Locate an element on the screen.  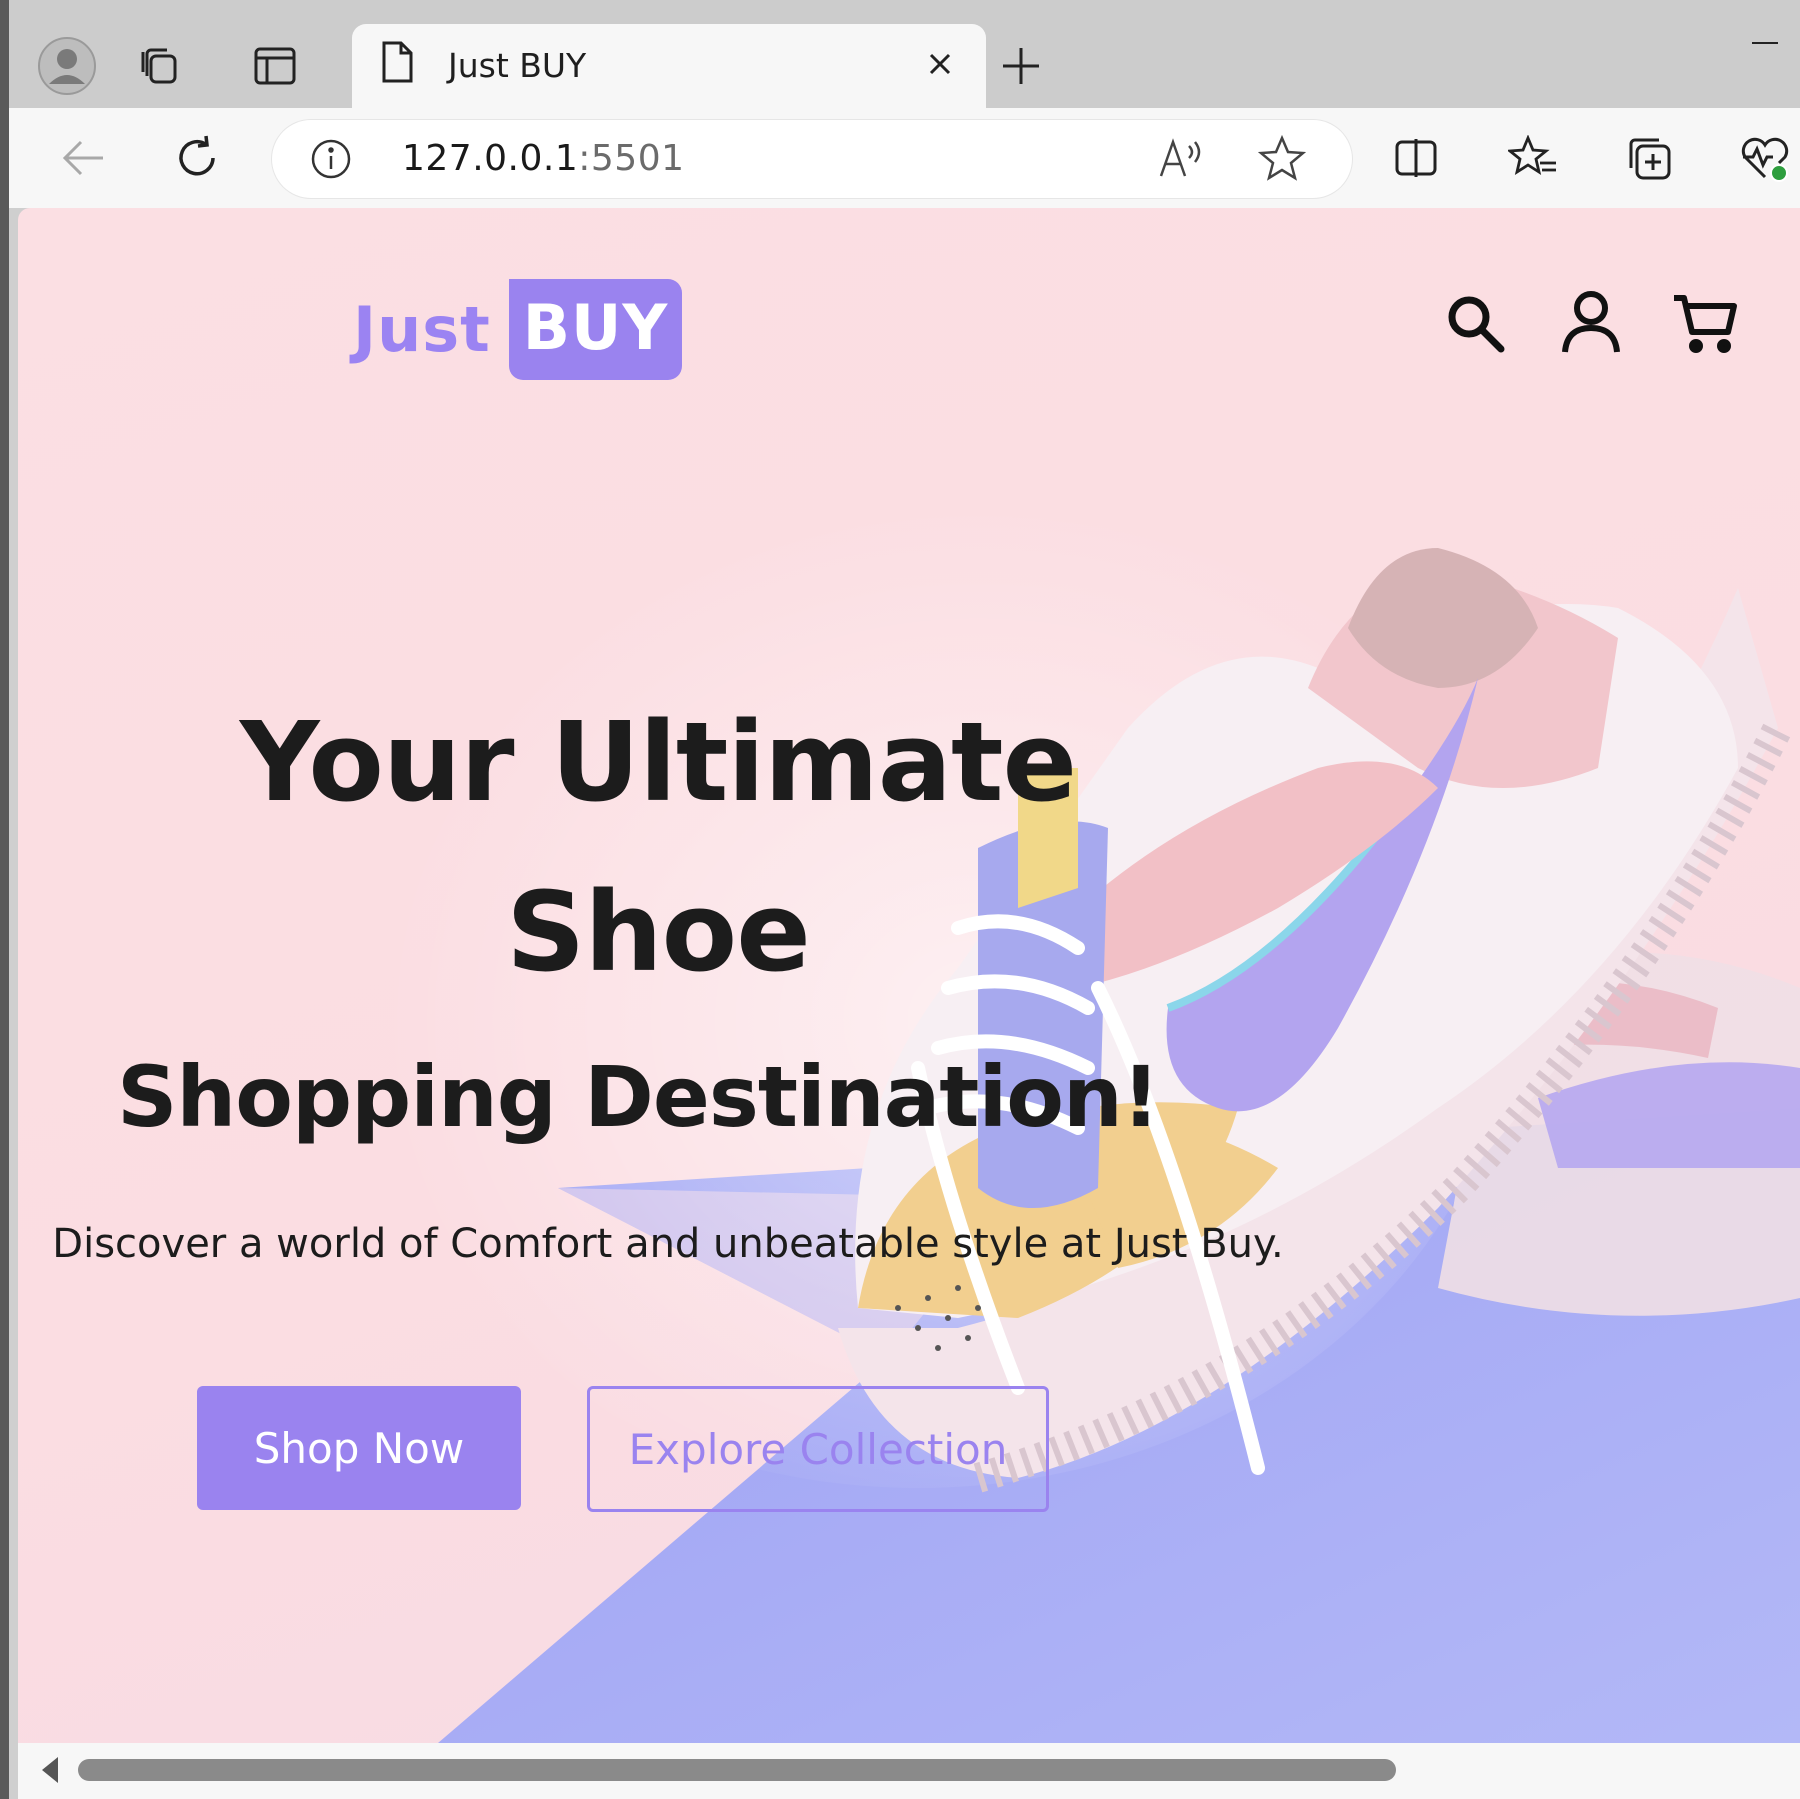
url-text: 127.0.0.1:5501 is located at coordinates (543, 158).